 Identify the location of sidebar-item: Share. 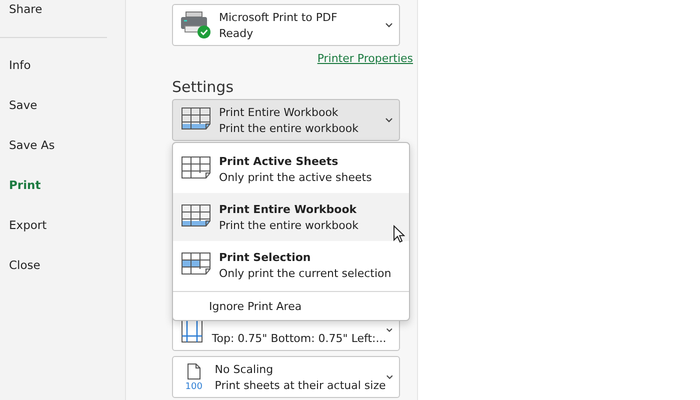
(62, 12).